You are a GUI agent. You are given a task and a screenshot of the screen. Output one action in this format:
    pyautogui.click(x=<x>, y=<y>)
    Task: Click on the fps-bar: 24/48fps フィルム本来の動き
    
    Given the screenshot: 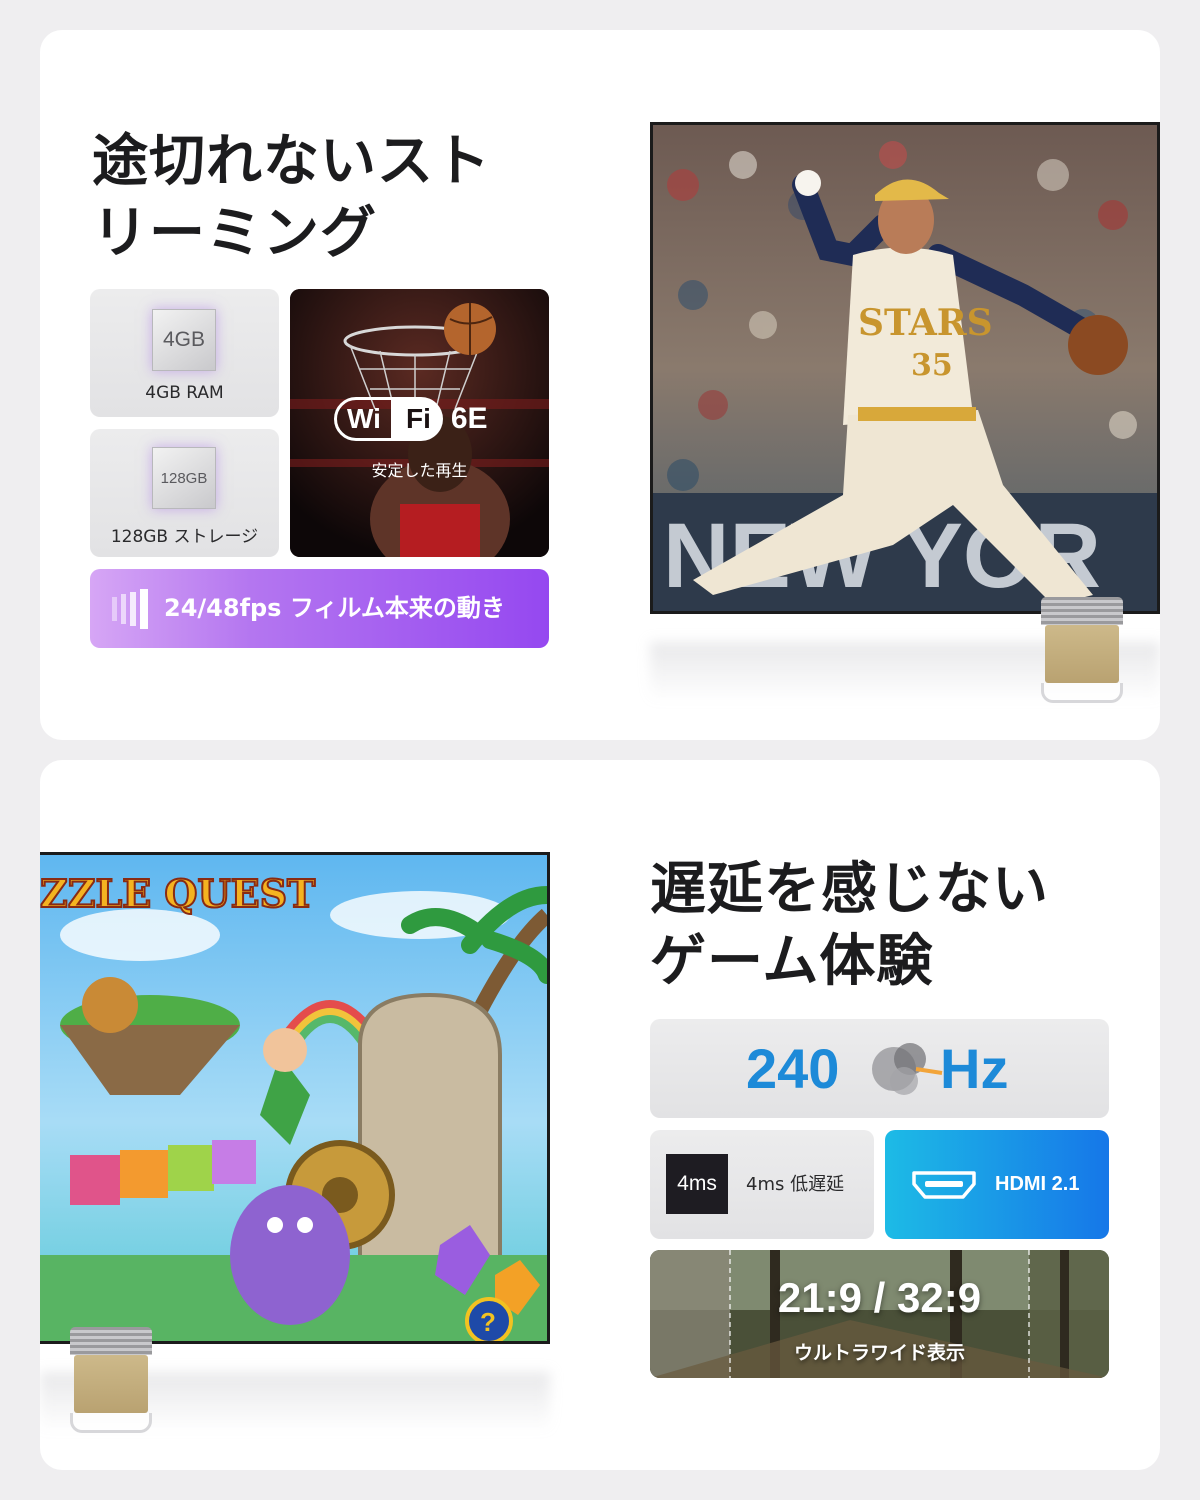 What is the action you would take?
    pyautogui.click(x=319, y=608)
    